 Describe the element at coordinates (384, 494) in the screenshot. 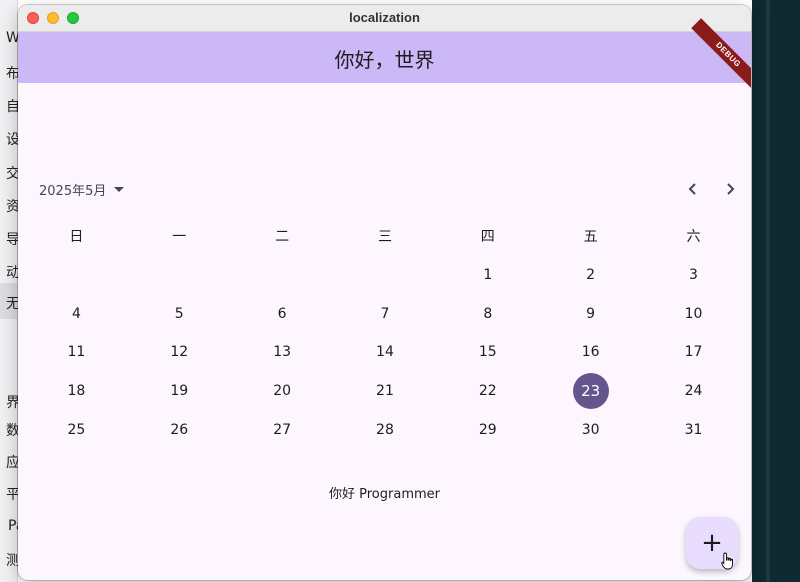

I see `greeting-text: 你好 Programmer` at that location.